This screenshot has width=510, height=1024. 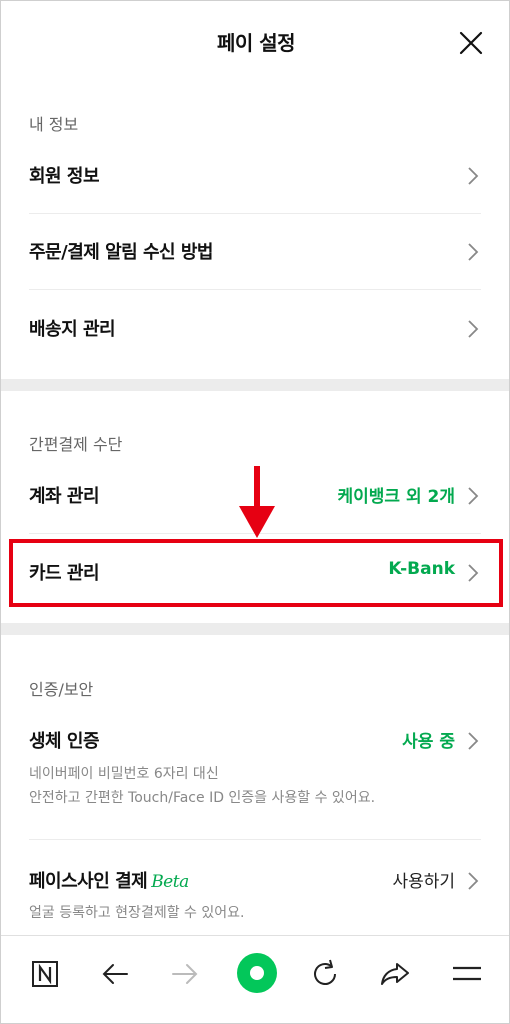 What do you see at coordinates (170, 882) in the screenshot?
I see `beta-badge: Beta` at bounding box center [170, 882].